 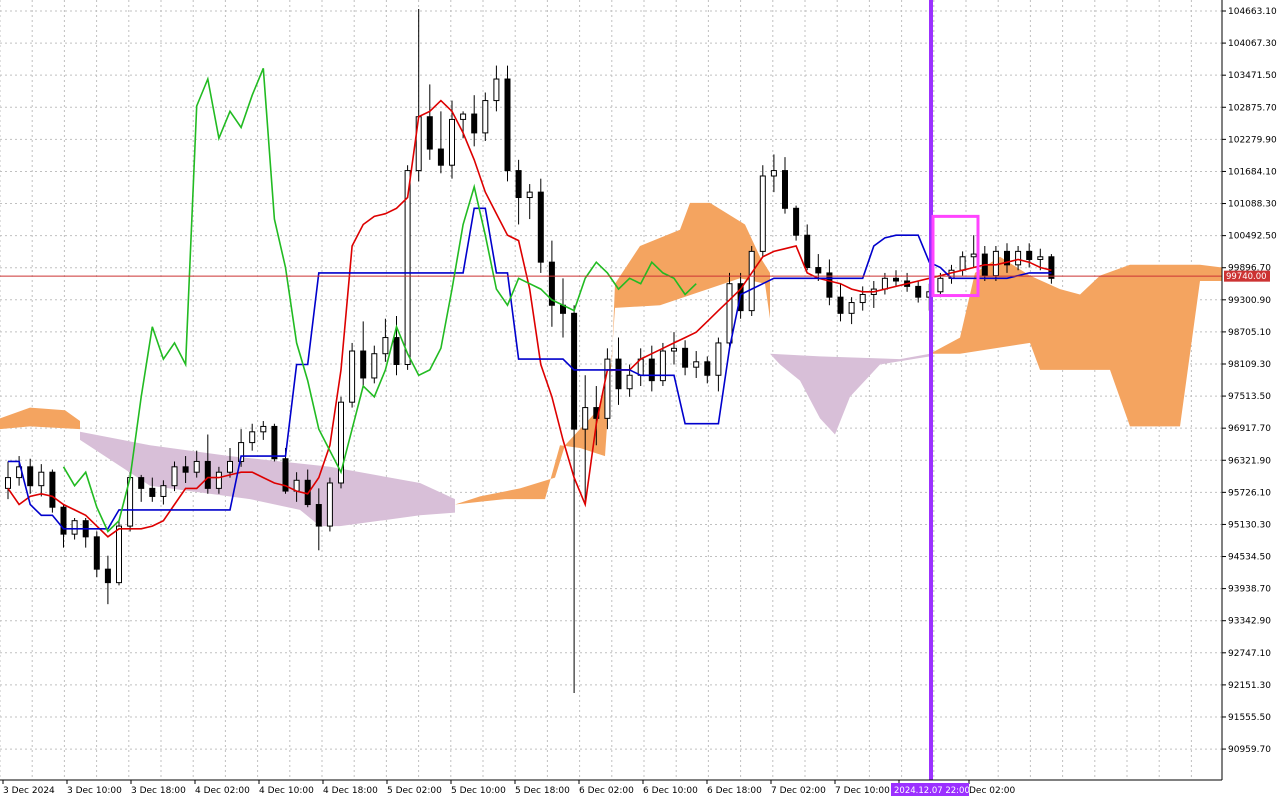 What do you see at coordinates (992, 791) in the screenshot?
I see `time-tick-label: Dec 02:00` at bounding box center [992, 791].